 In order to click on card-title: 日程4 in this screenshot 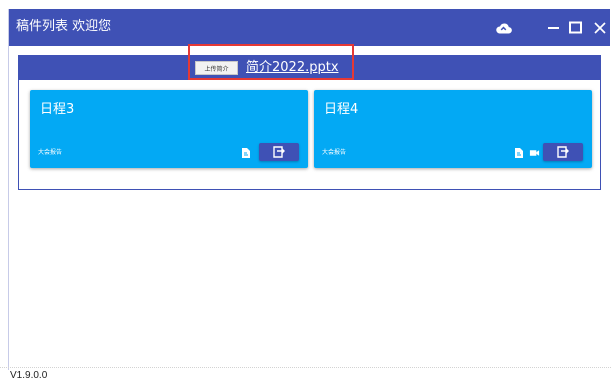, I will do `click(341, 109)`.